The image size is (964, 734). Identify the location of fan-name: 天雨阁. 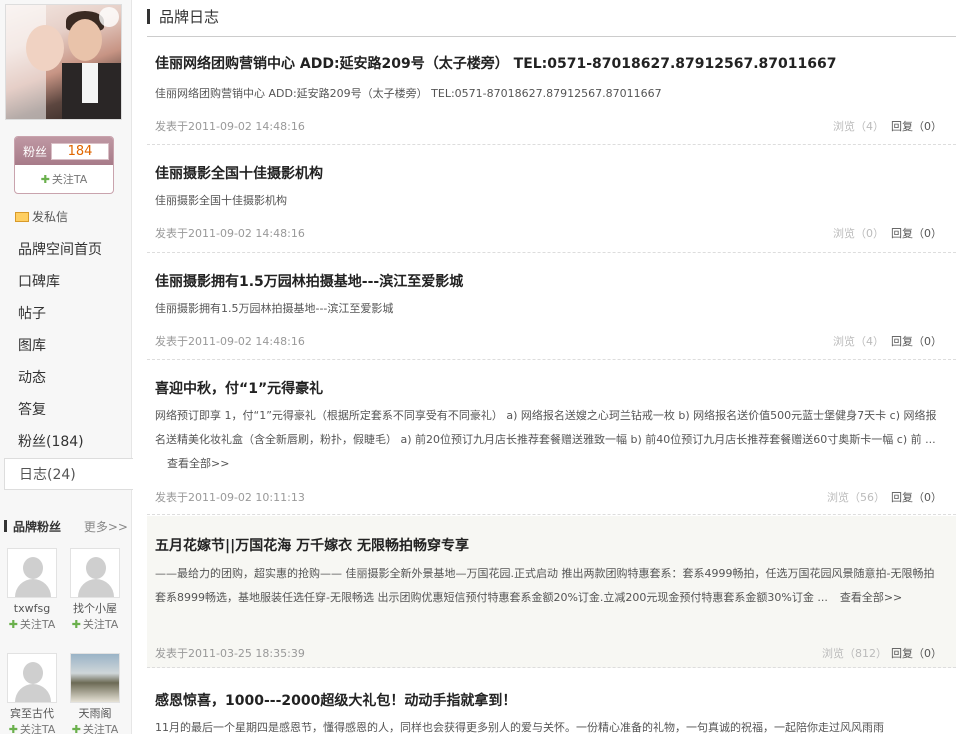
(95, 714).